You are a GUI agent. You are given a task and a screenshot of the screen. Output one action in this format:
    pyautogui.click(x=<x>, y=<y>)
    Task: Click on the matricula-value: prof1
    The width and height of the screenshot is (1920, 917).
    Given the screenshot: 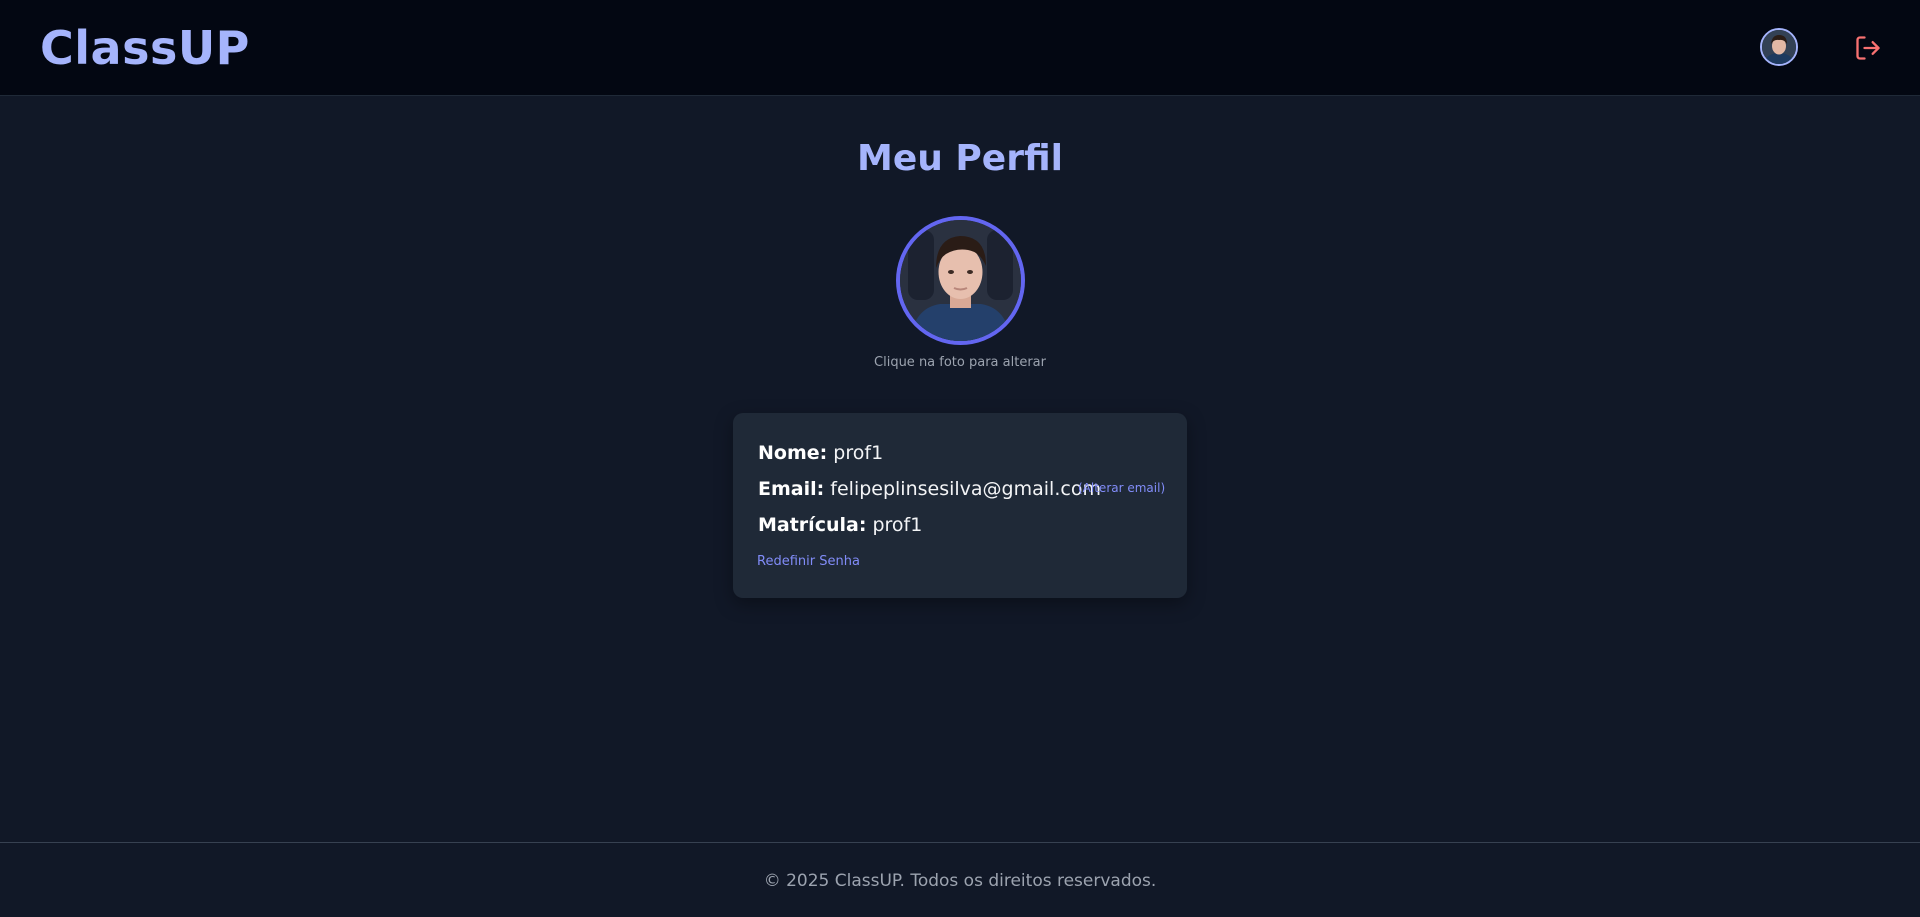 What is the action you would take?
    pyautogui.click(x=897, y=525)
    